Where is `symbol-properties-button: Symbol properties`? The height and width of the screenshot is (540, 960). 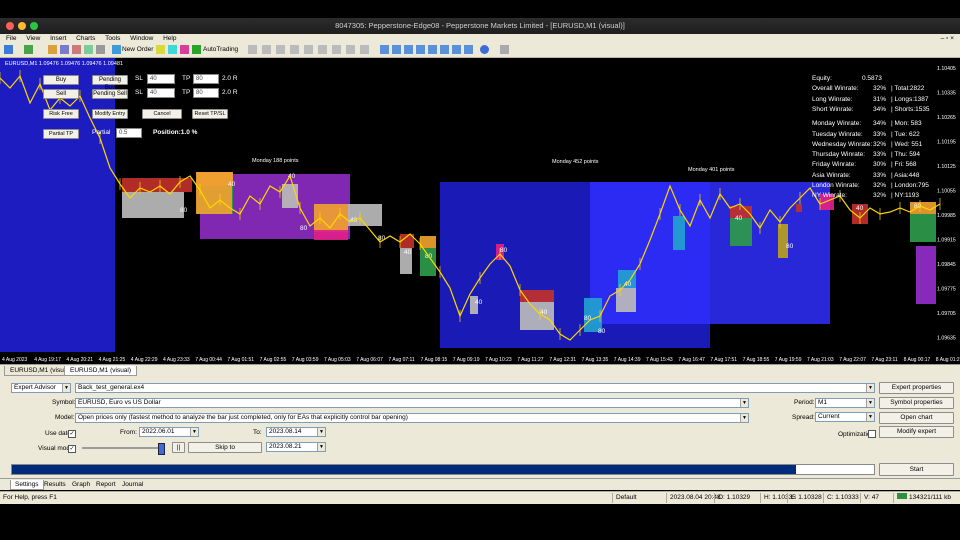 symbol-properties-button: Symbol properties is located at coordinates (916, 403).